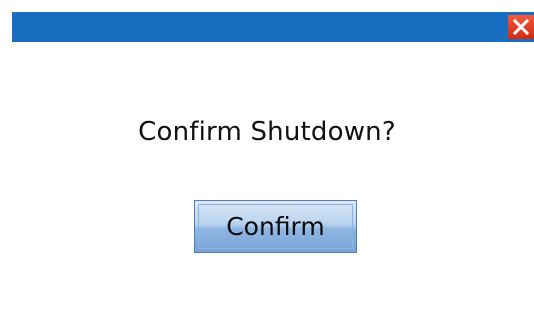  What do you see at coordinates (267, 132) in the screenshot?
I see `confirm-message: Confirm Shutdown?` at bounding box center [267, 132].